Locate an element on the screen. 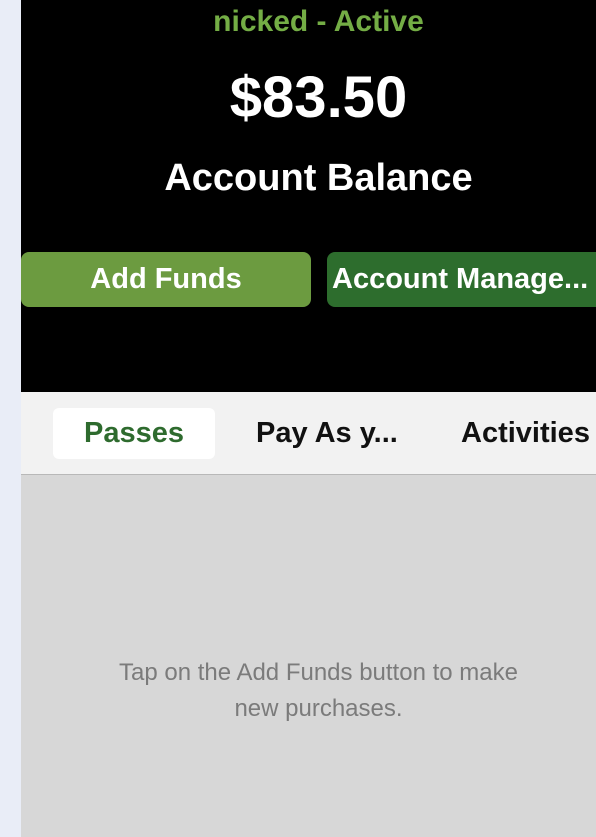 The height and width of the screenshot is (837, 596). account-status: nicked - Active is located at coordinates (318, 21).